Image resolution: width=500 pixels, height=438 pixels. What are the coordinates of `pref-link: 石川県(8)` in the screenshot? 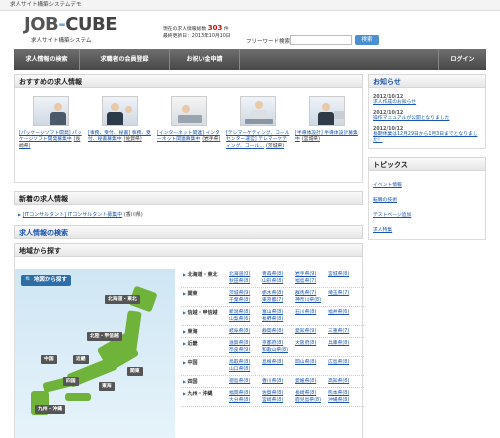 It's located at (311, 312).